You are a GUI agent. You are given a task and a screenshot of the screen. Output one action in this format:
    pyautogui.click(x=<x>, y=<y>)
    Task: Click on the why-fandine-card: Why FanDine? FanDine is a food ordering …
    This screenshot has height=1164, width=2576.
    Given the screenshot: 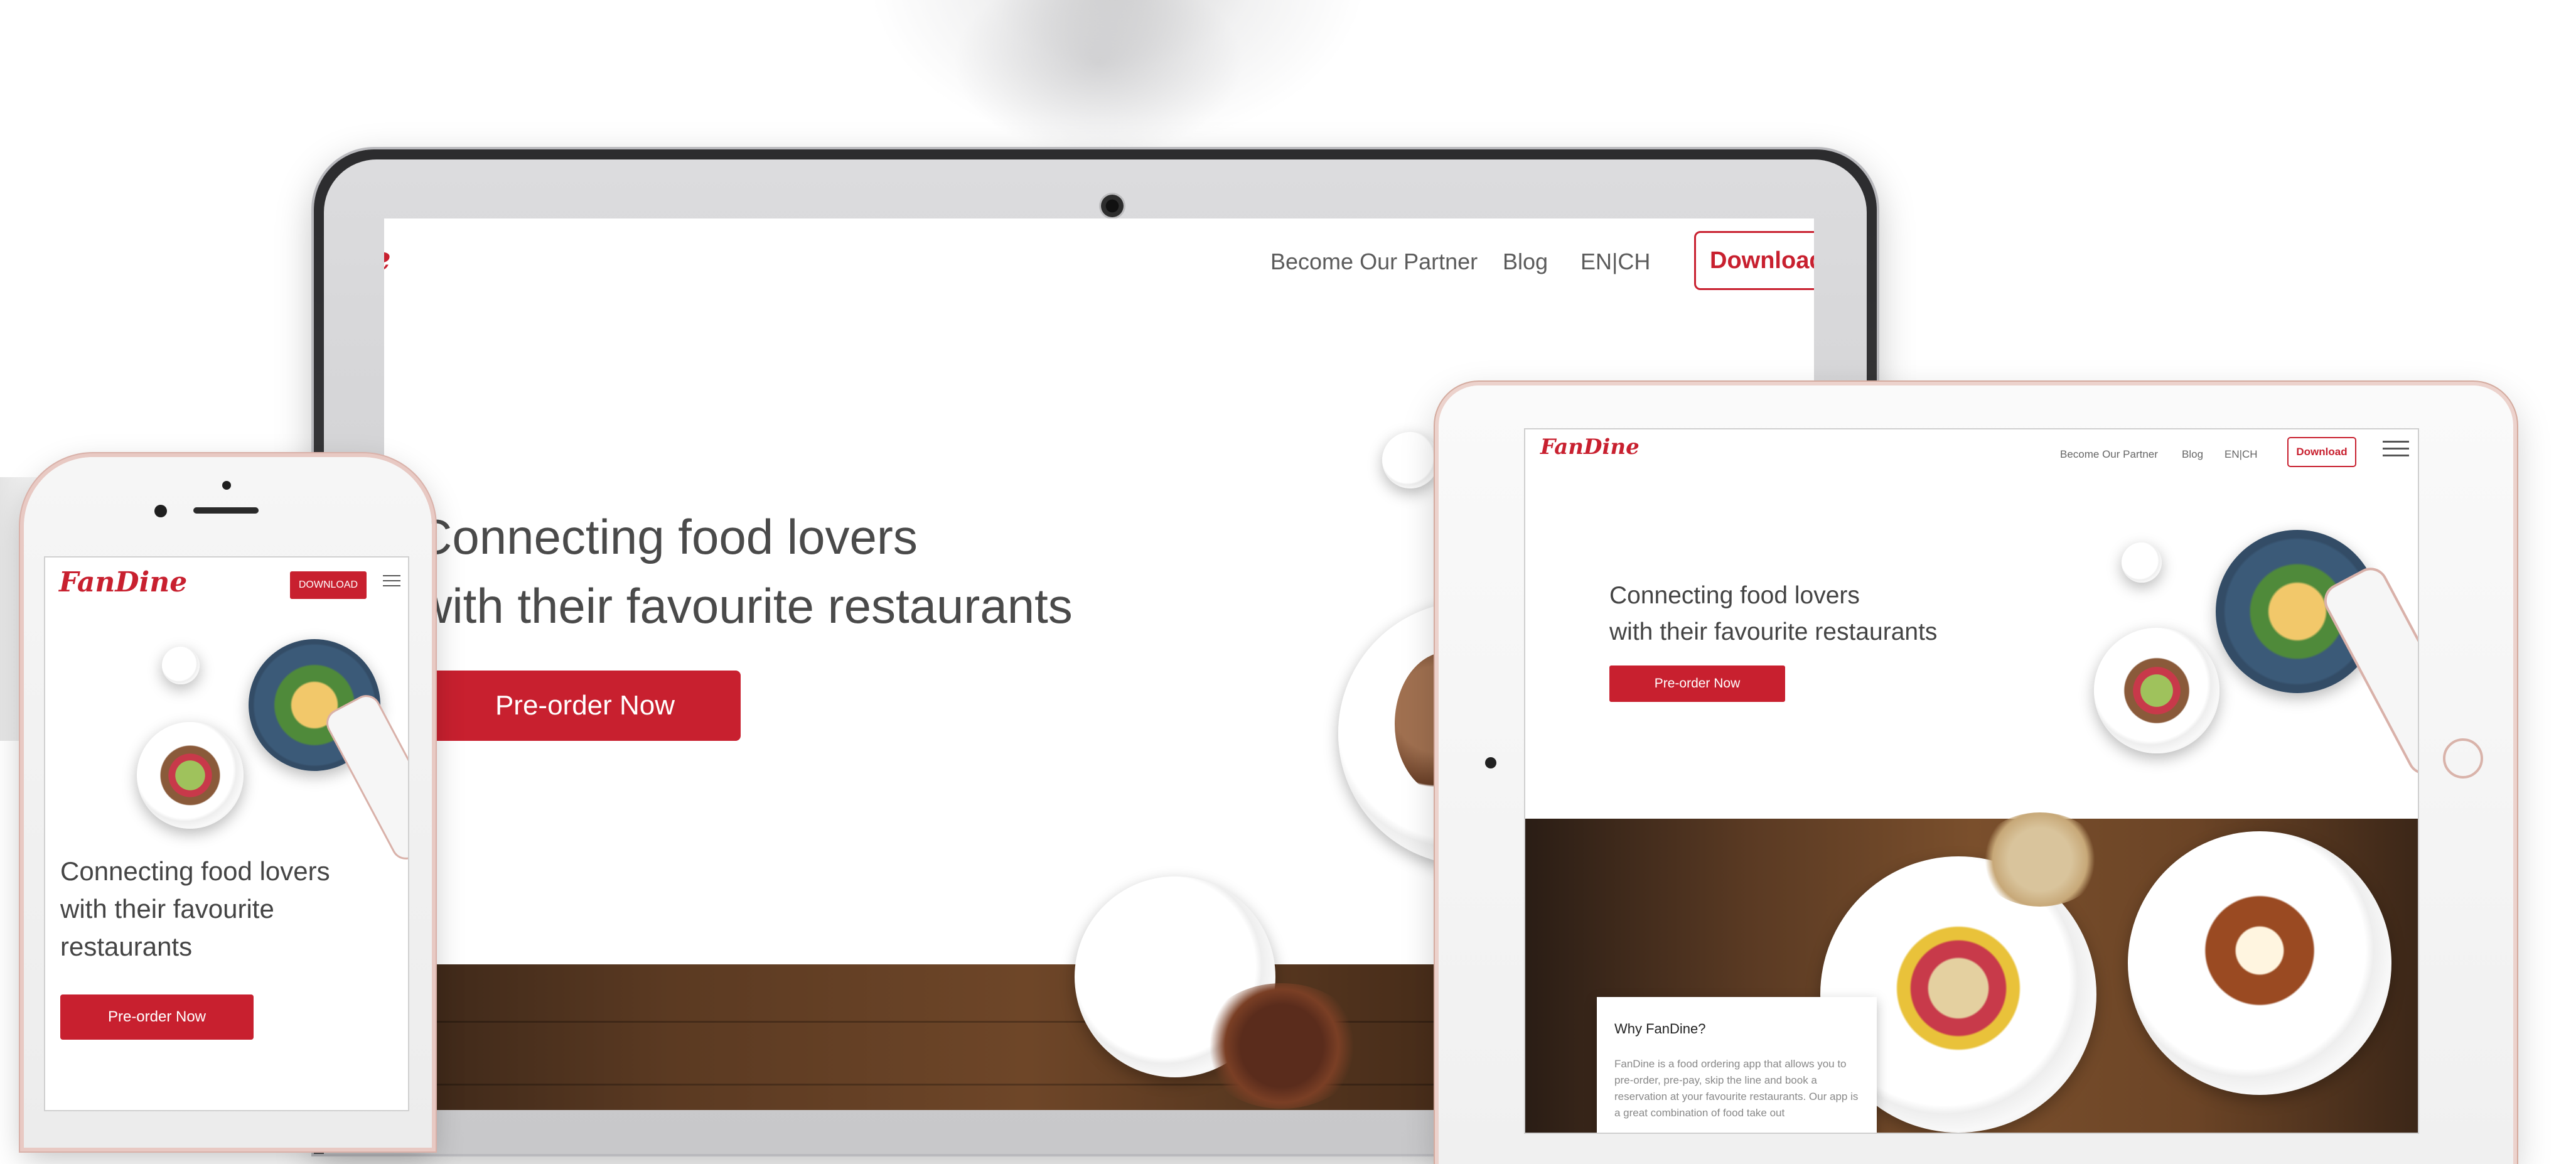 What is the action you would take?
    pyautogui.click(x=1737, y=1065)
    